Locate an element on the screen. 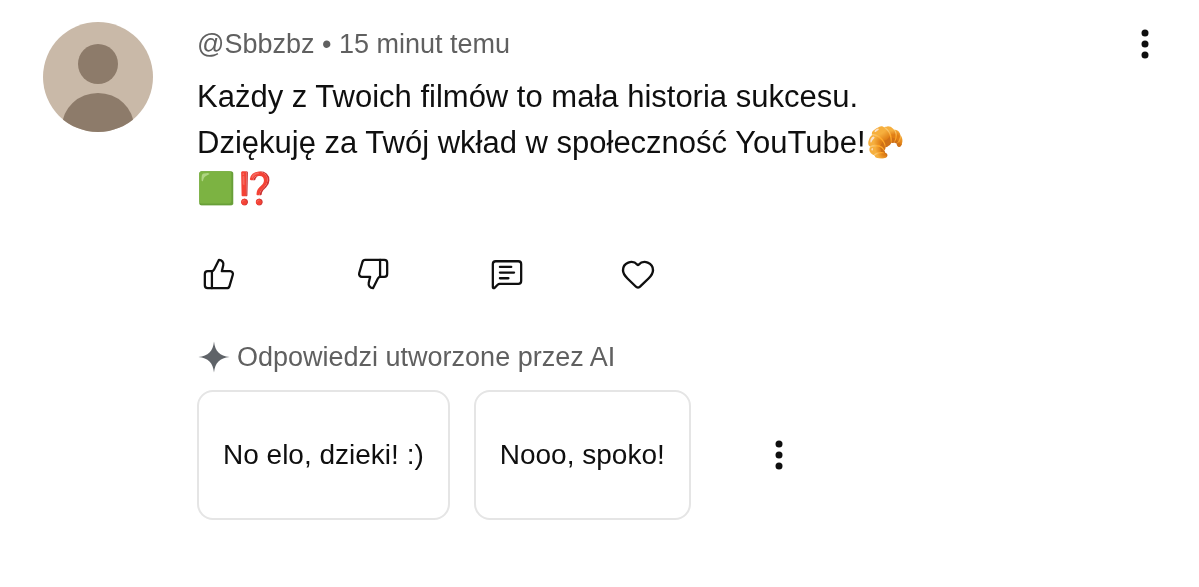 The width and height of the screenshot is (1199, 587). comment-meta: @Sbbzbz • 15 minut temu is located at coordinates (354, 44).